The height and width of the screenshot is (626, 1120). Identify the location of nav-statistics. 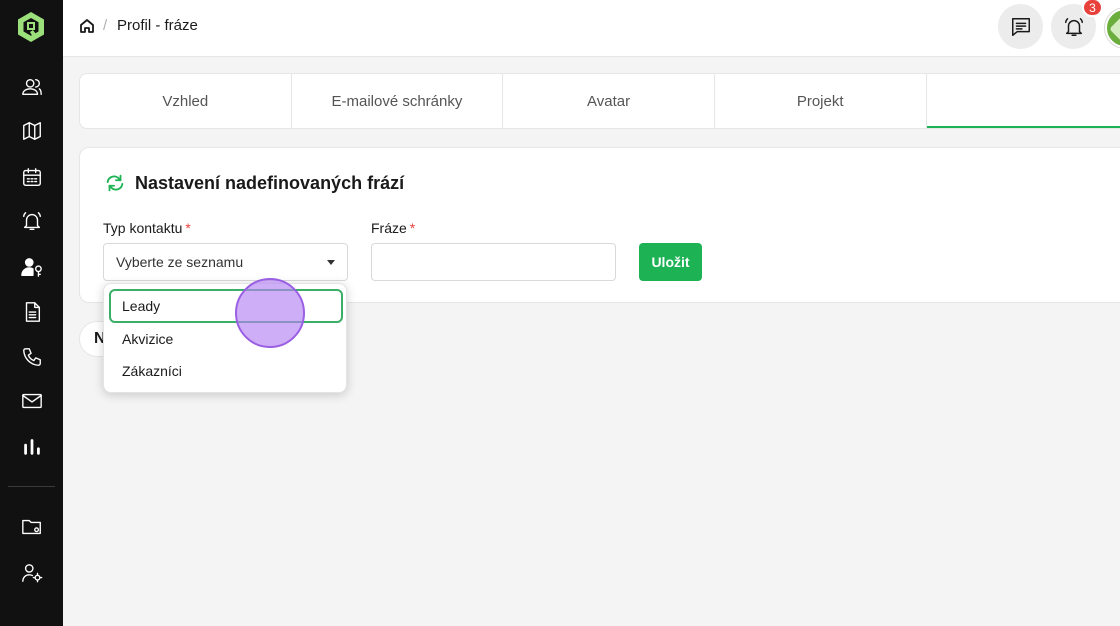
(32, 446).